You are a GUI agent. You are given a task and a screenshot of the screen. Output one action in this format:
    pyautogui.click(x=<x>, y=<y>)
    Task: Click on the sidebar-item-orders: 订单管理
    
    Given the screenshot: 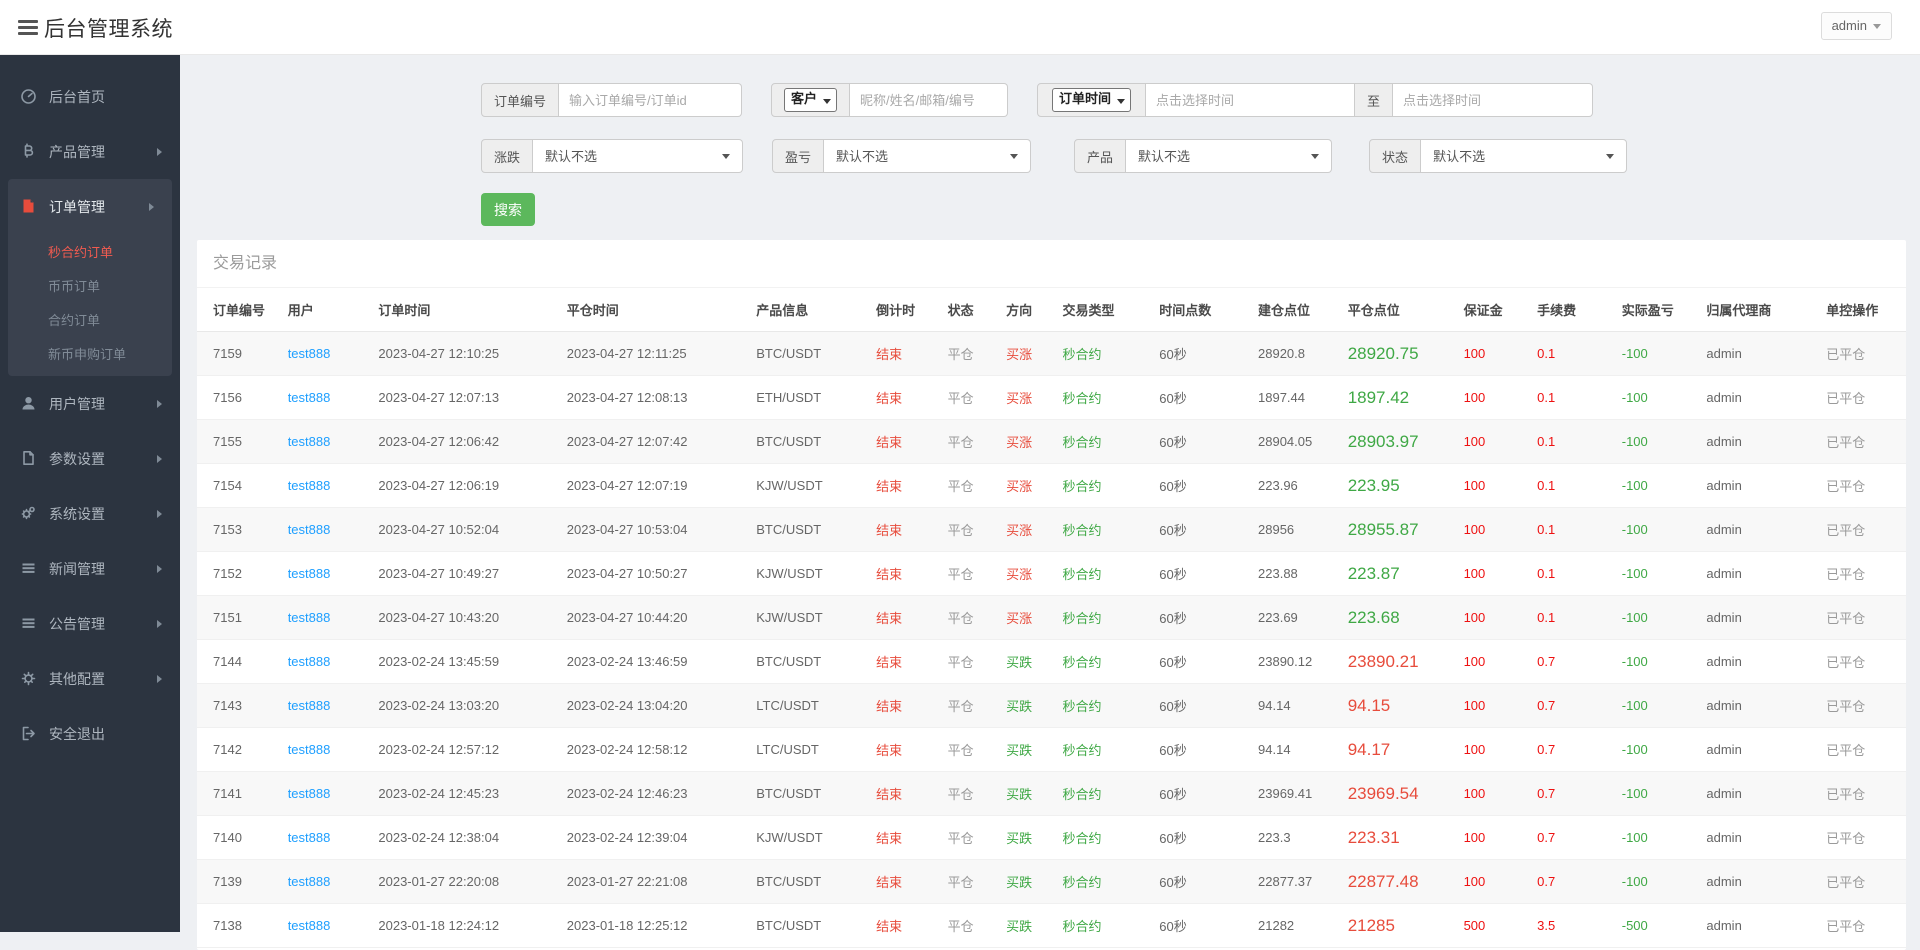 What is the action you would take?
    pyautogui.click(x=90, y=206)
    